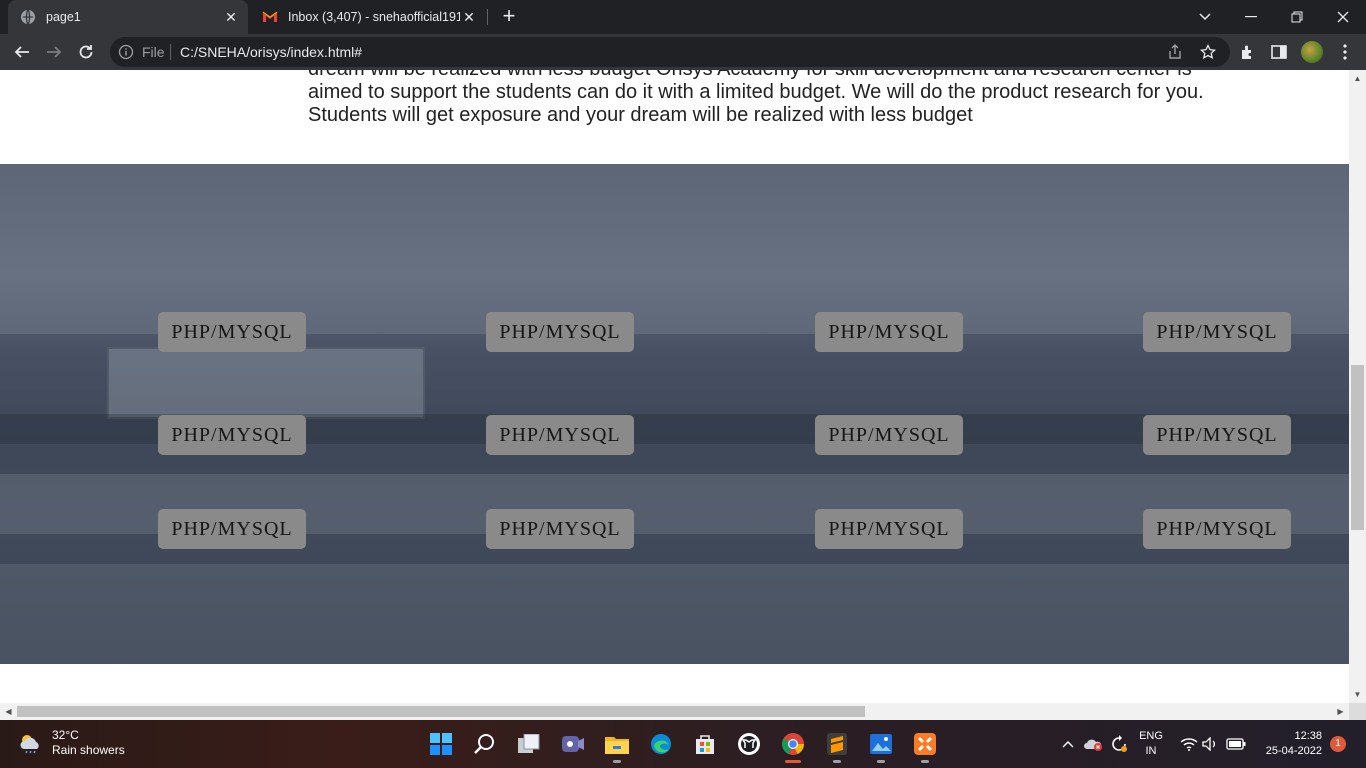 The image size is (1366, 768). Describe the element at coordinates (674, 614) in the screenshot. I see `banner-desk-row` at that location.